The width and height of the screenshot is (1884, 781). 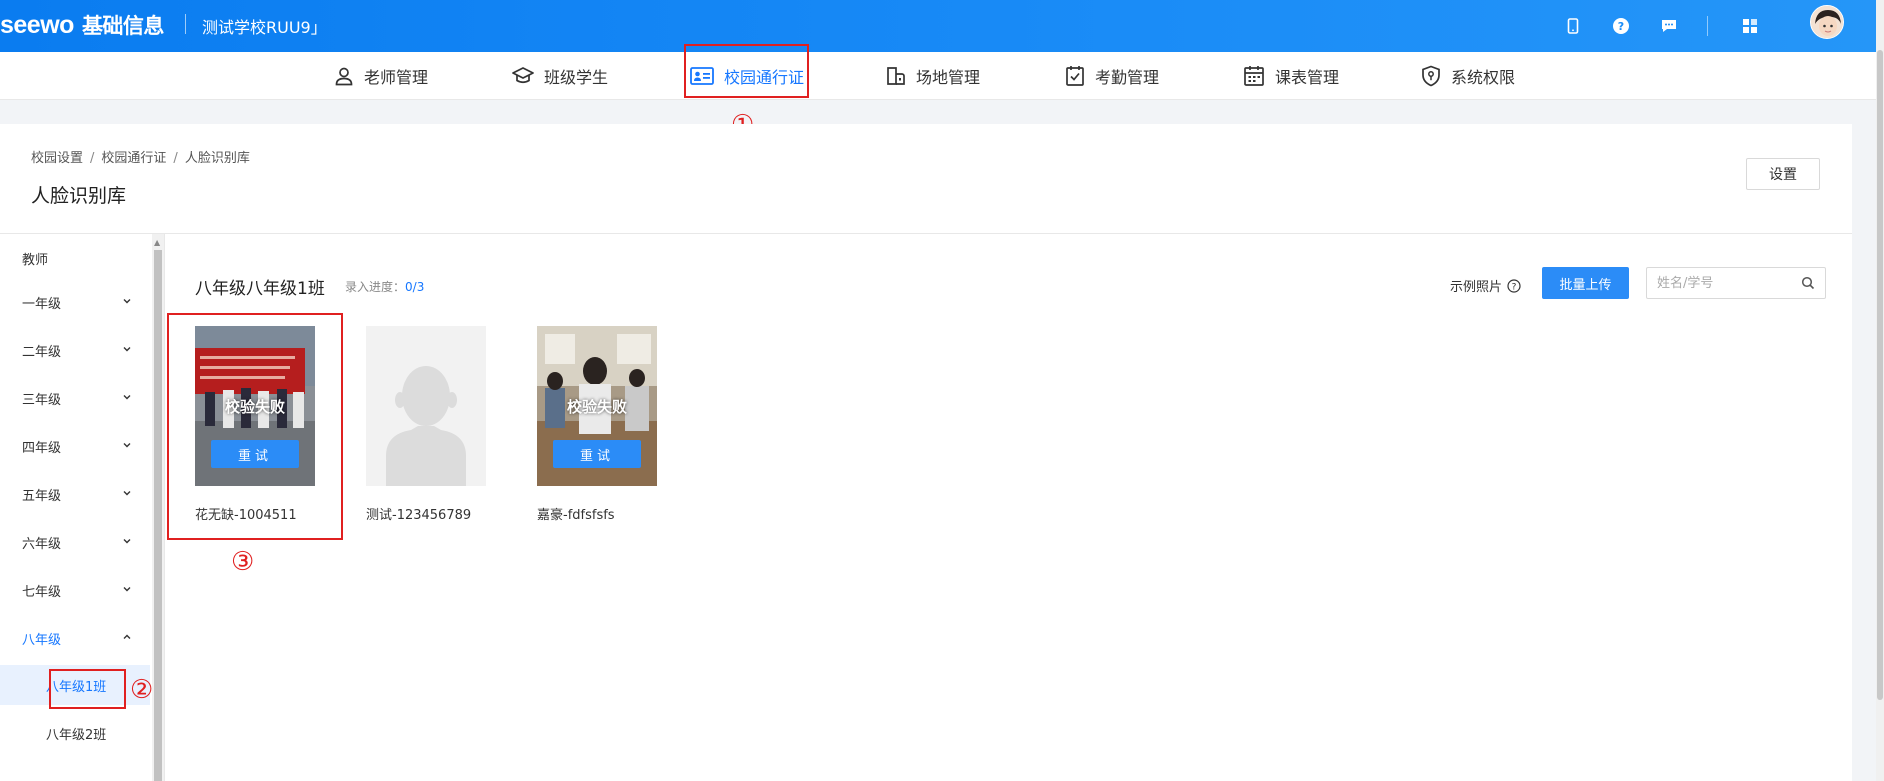 What do you see at coordinates (243, 562) in the screenshot?
I see `annotation-number-3: ③` at bounding box center [243, 562].